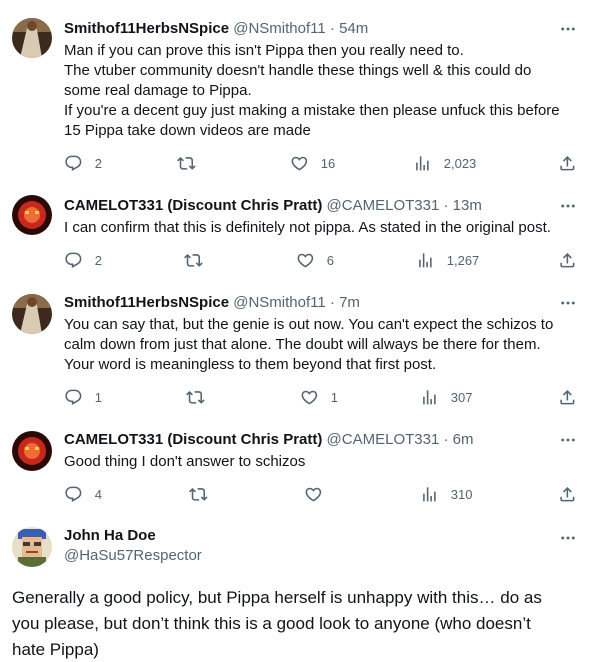  Describe the element at coordinates (110, 535) in the screenshot. I see `display-name: John Ha Doe` at that location.